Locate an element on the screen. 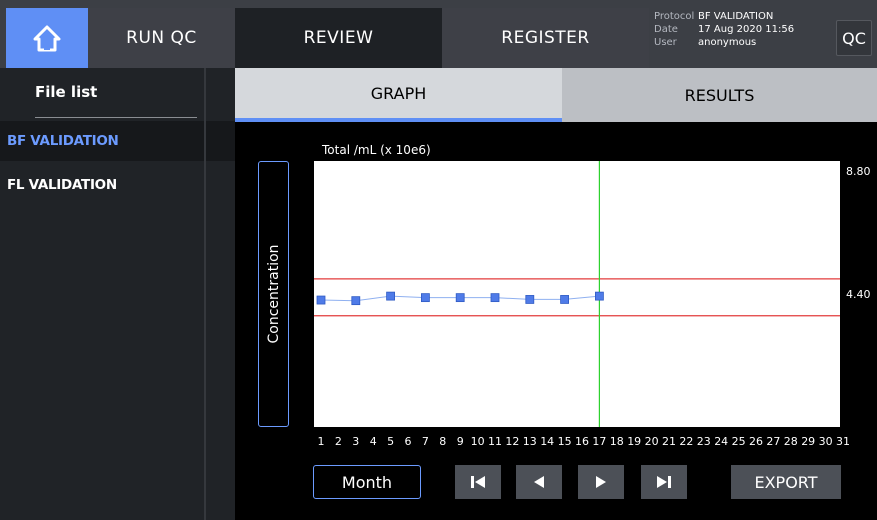  x-tick-label: 15 is located at coordinates (565, 441).